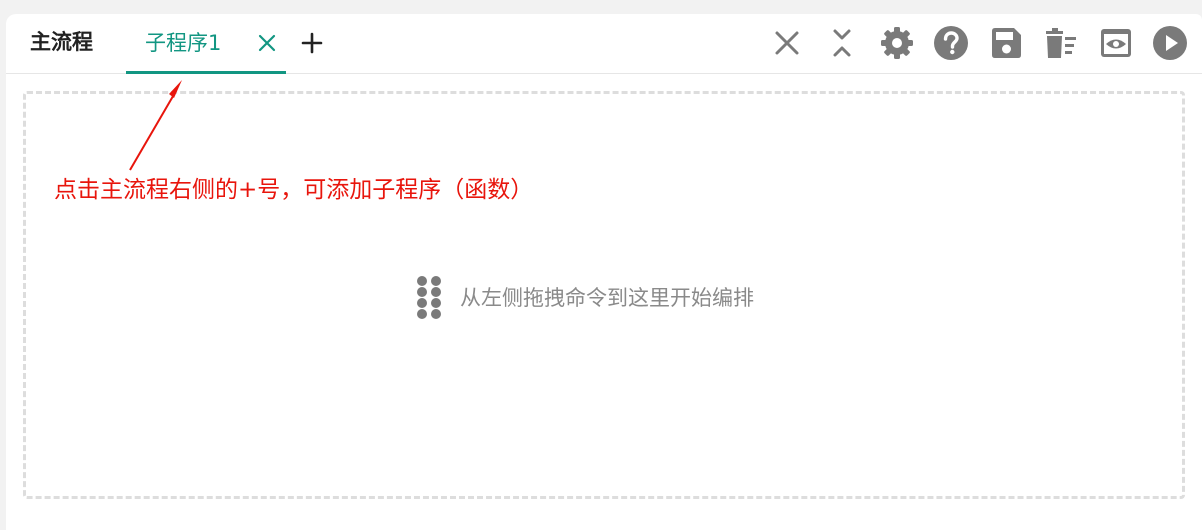 The height and width of the screenshot is (530, 1202). Describe the element at coordinates (607, 298) in the screenshot. I see `empty-canvas-text: 从左侧拖拽命令到这里开始编排` at that location.